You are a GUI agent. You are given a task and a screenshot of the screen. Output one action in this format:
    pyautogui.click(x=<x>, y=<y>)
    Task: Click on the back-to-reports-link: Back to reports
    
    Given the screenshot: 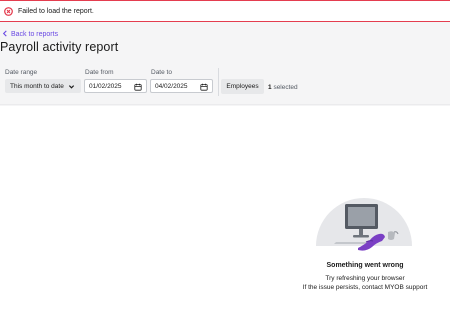 What is the action you would take?
    pyautogui.click(x=30, y=34)
    